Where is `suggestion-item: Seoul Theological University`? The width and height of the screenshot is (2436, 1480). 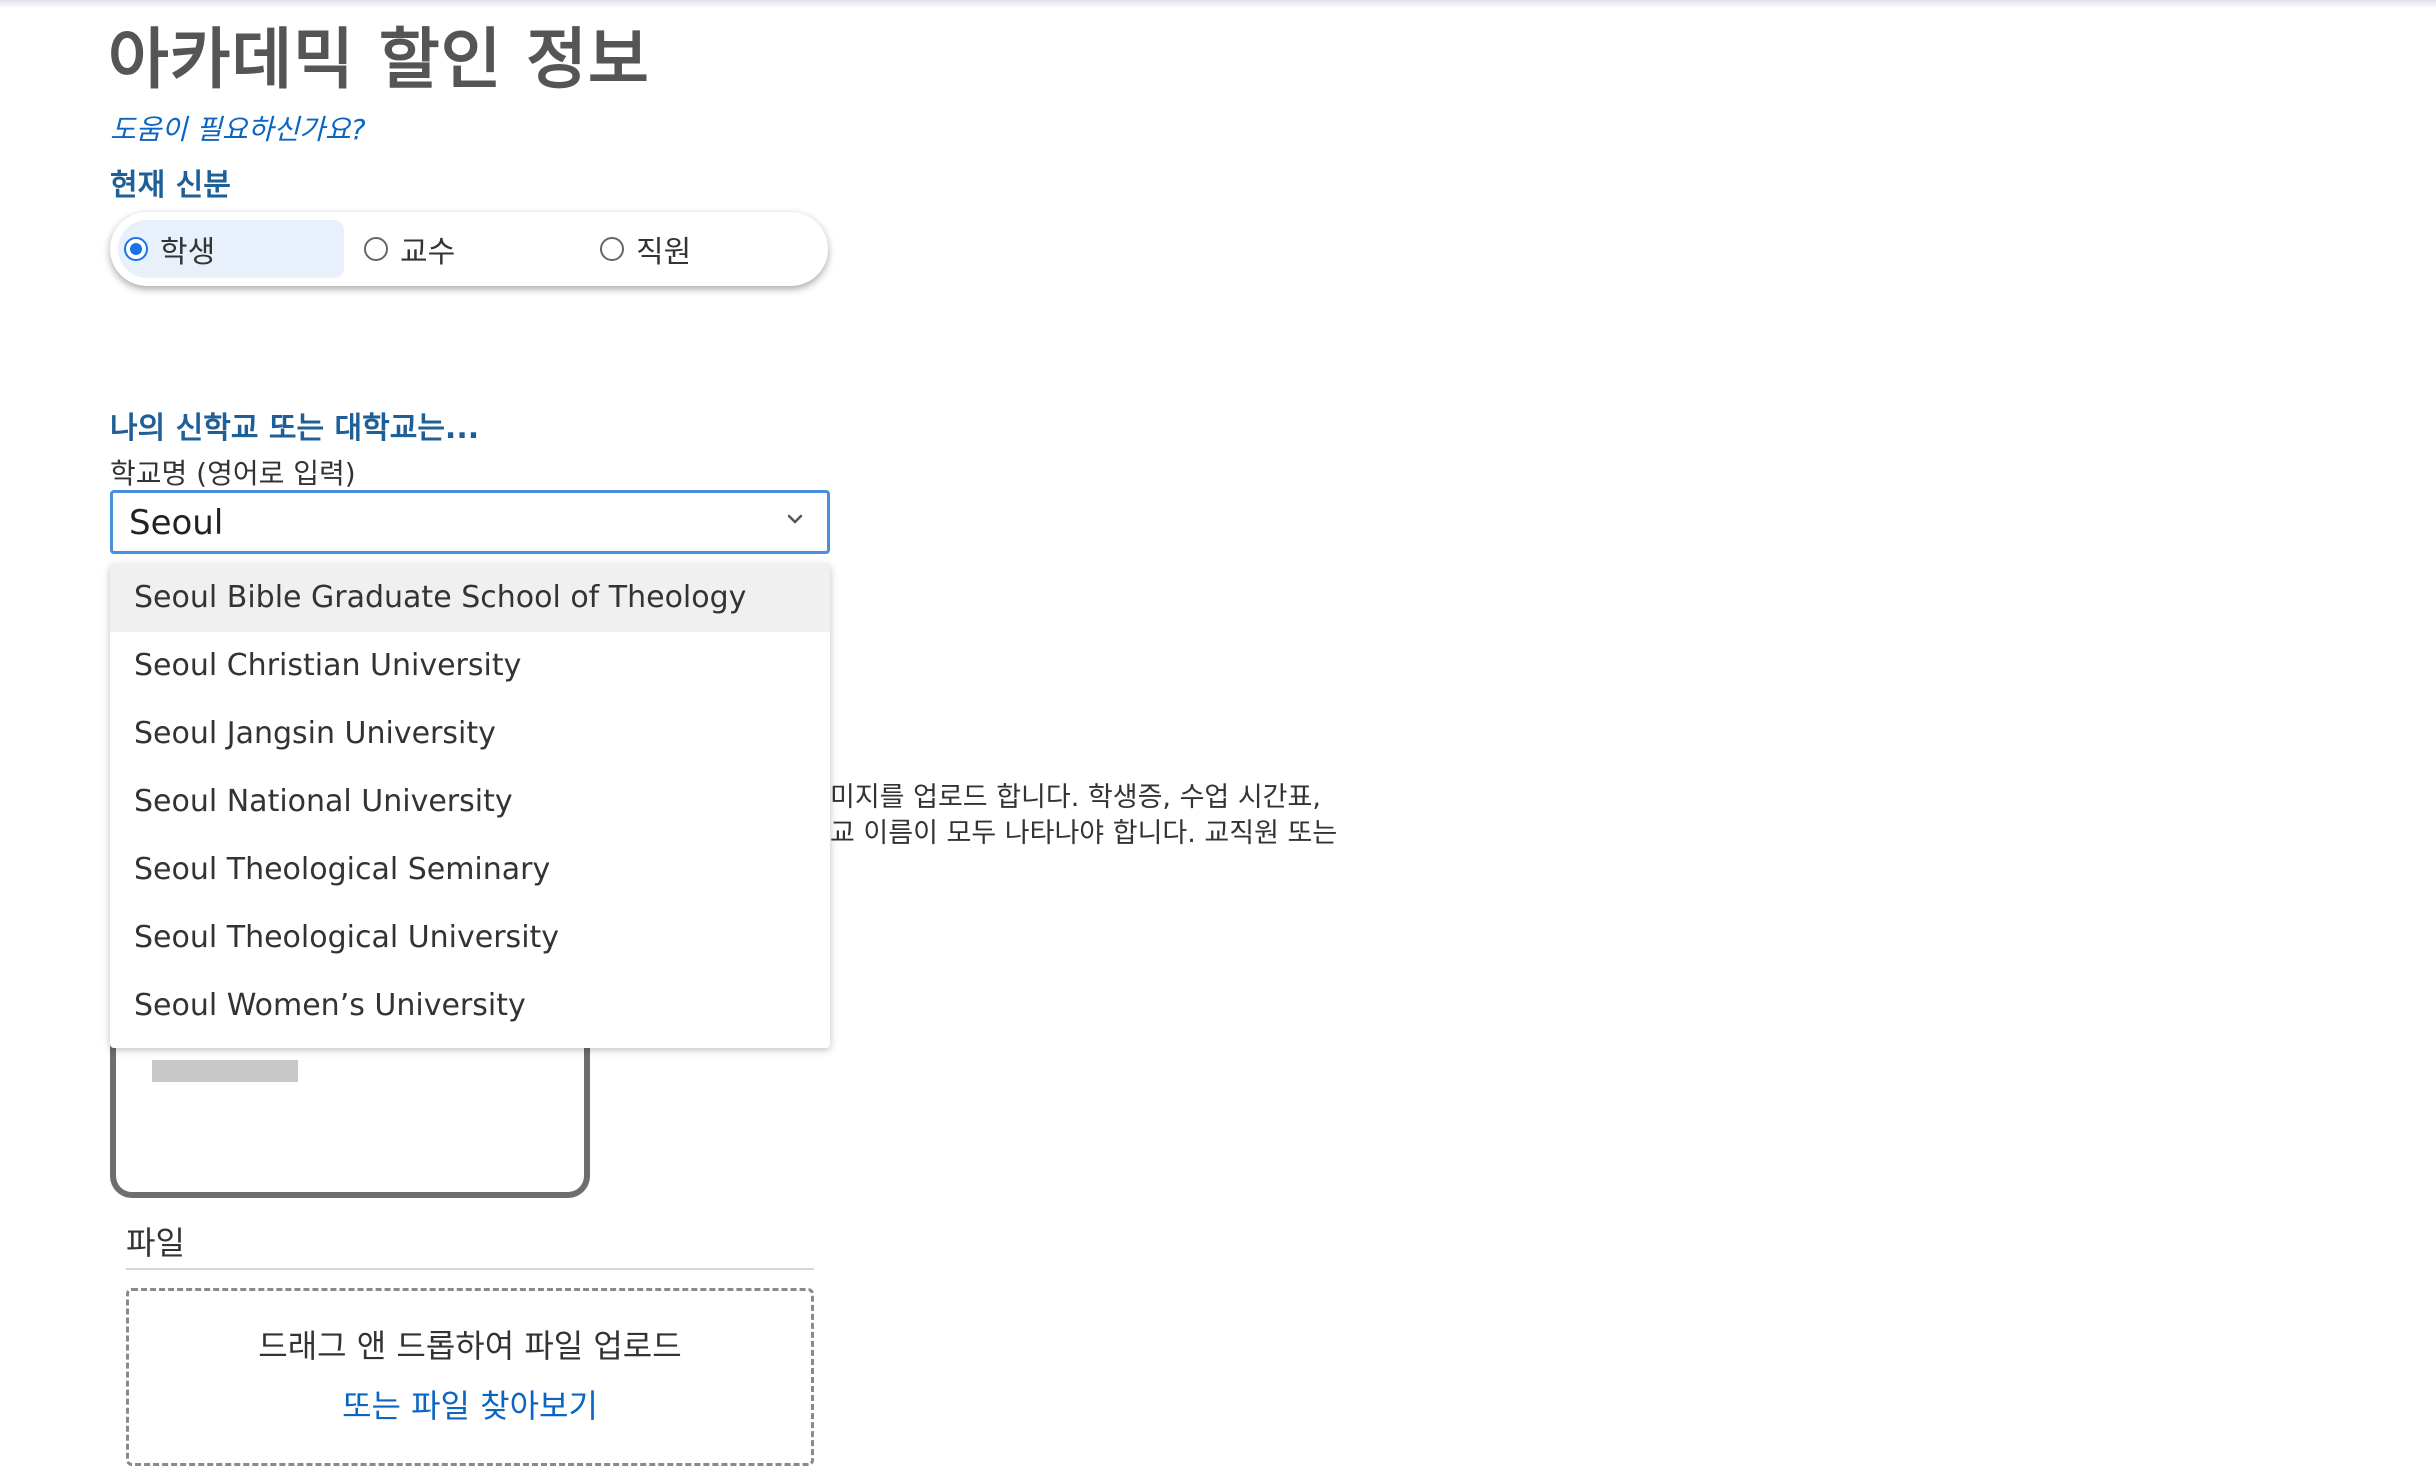
suggestion-item: Seoul Theological University is located at coordinates (470, 938).